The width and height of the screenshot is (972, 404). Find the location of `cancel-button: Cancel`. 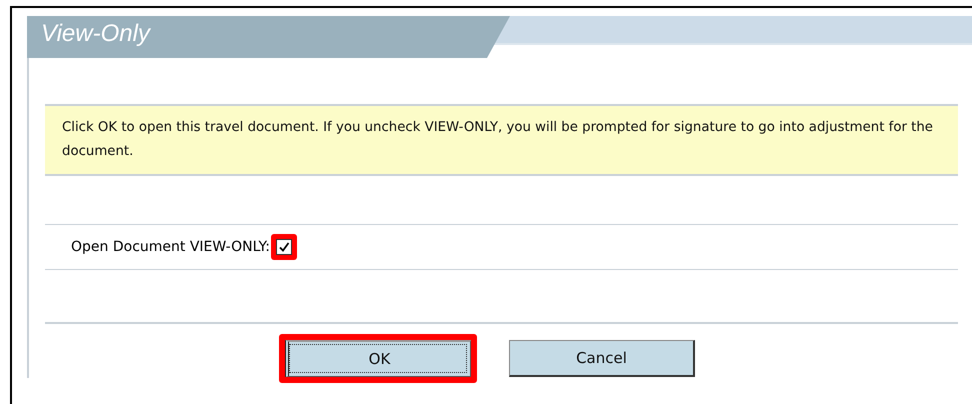

cancel-button: Cancel is located at coordinates (602, 358).